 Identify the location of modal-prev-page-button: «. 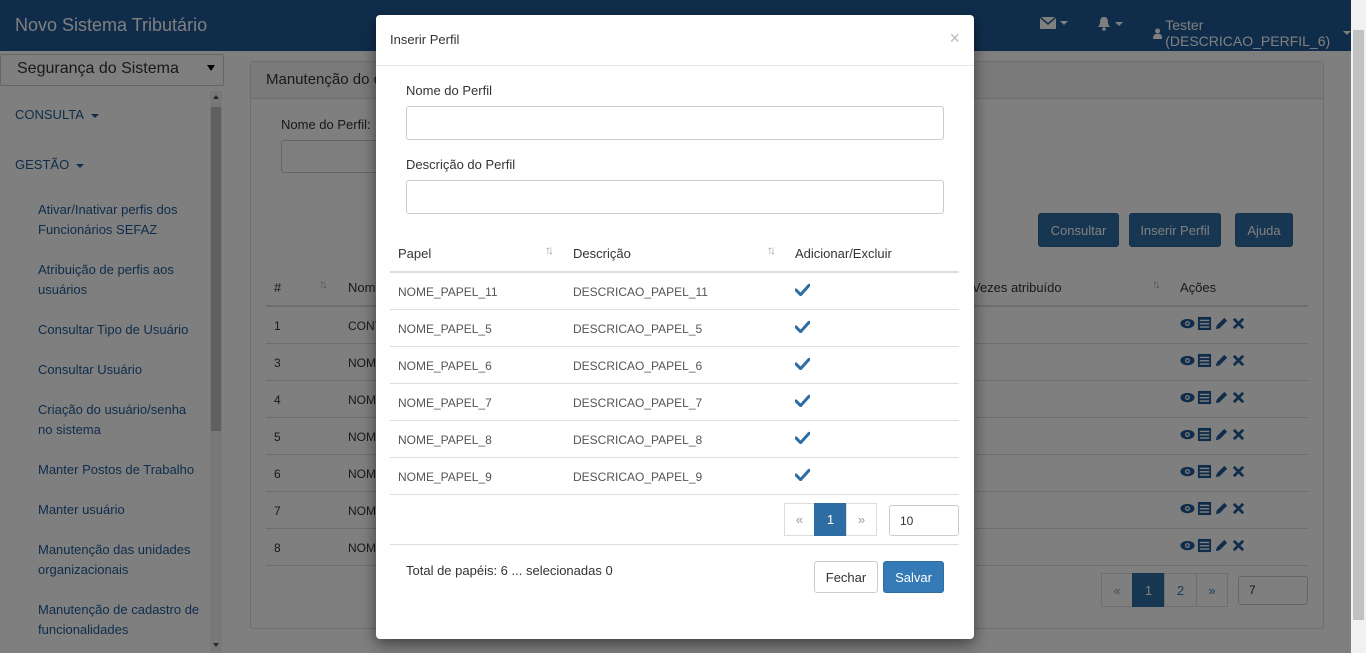
(799, 519).